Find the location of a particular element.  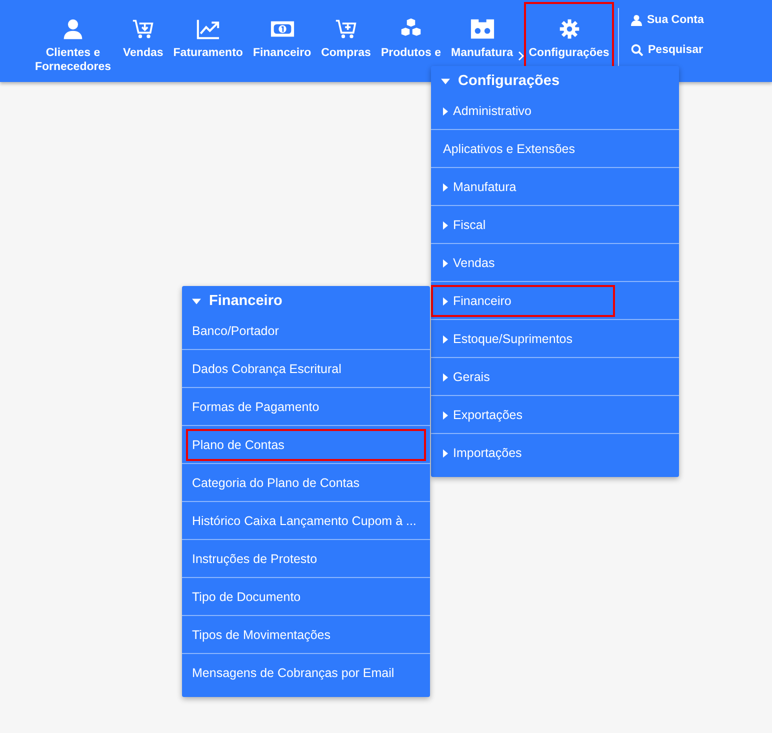

nav-item: Vendas is located at coordinates (143, 37).